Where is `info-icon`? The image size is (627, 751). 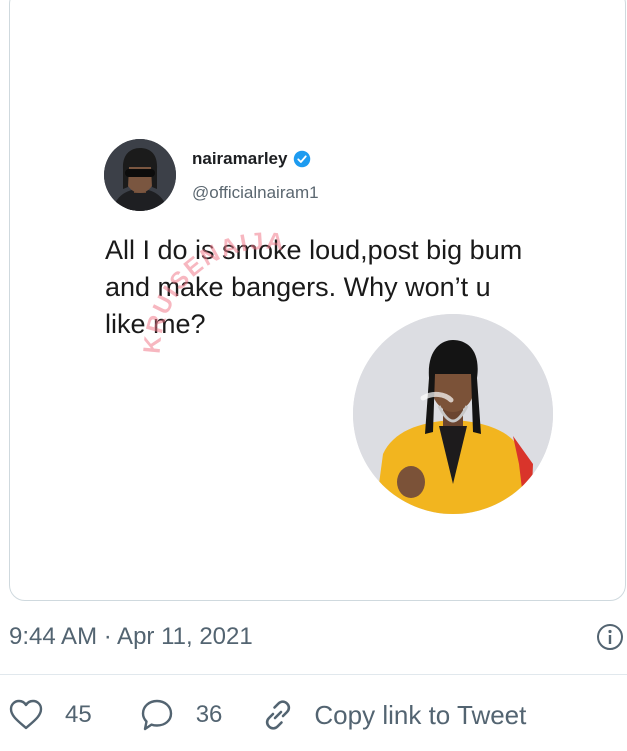 info-icon is located at coordinates (610, 637).